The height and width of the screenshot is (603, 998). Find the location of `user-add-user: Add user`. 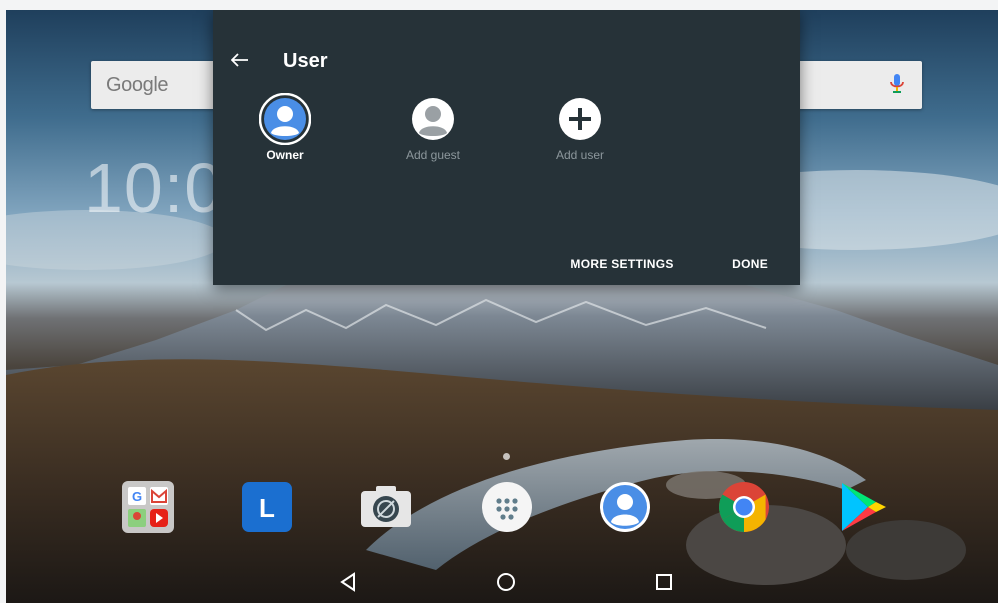

user-add-user: Add user is located at coordinates (580, 127).